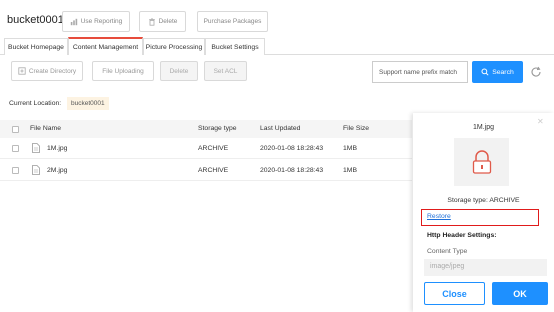 Image resolution: width=554 pixels, height=312 pixels. What do you see at coordinates (35, 103) in the screenshot?
I see `current-location-label: Current Location:` at bounding box center [35, 103].